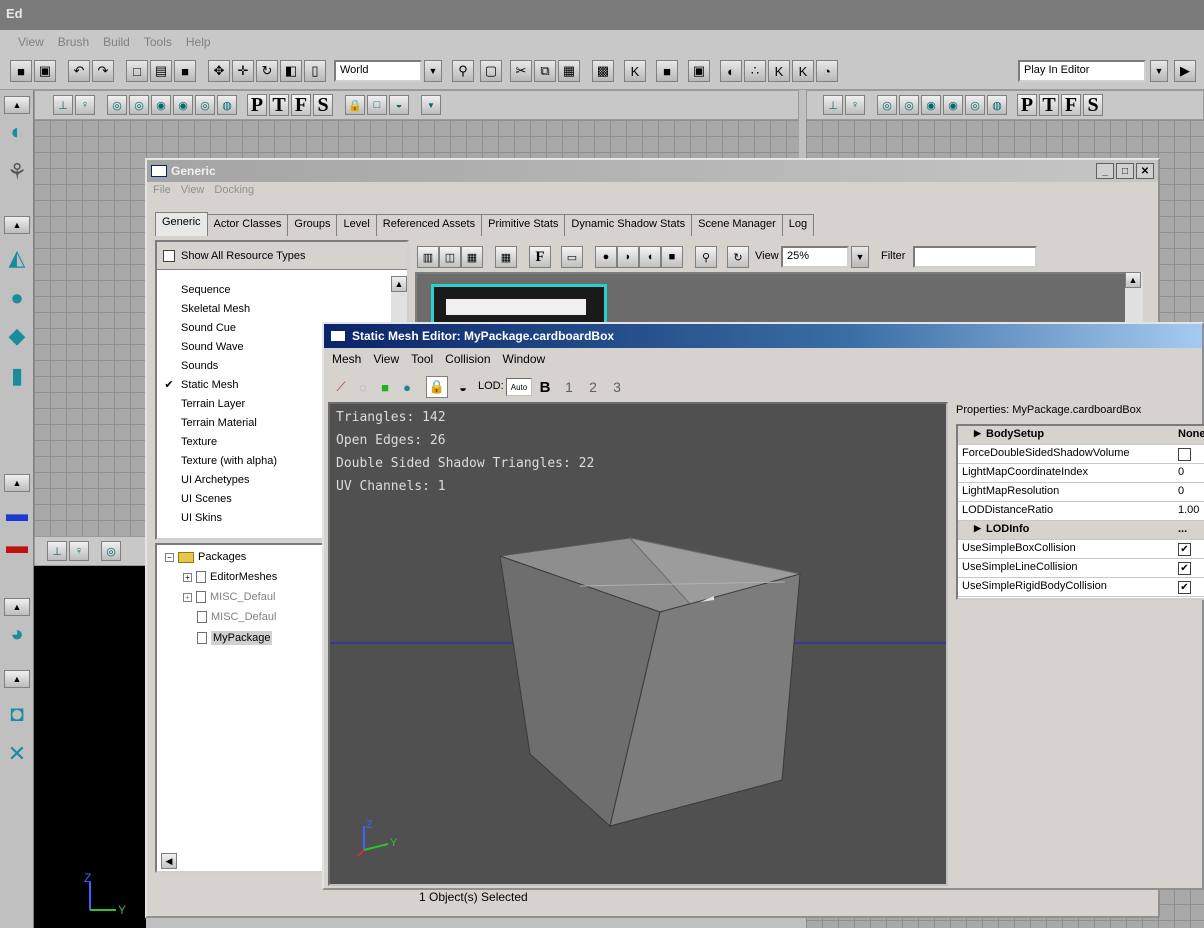  I want to click on menu-mesh: Mesh, so click(346, 359).